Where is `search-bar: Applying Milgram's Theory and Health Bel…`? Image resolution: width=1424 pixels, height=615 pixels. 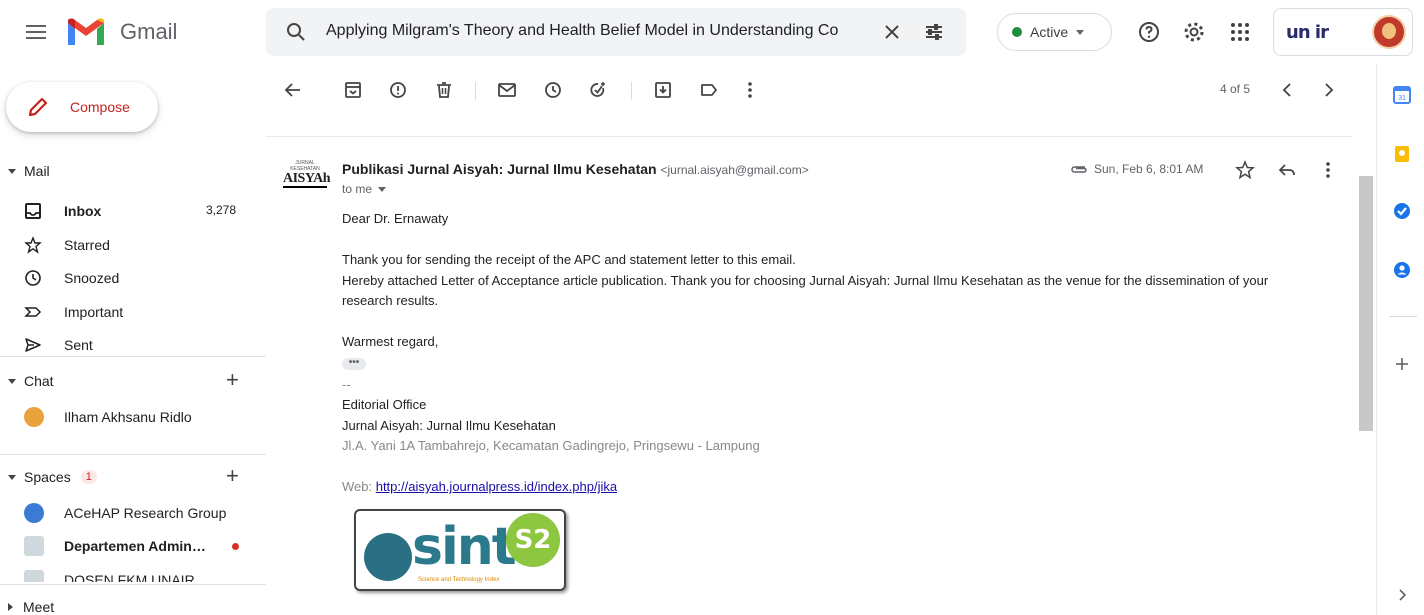 search-bar: Applying Milgram's Theory and Health Bel… is located at coordinates (616, 32).